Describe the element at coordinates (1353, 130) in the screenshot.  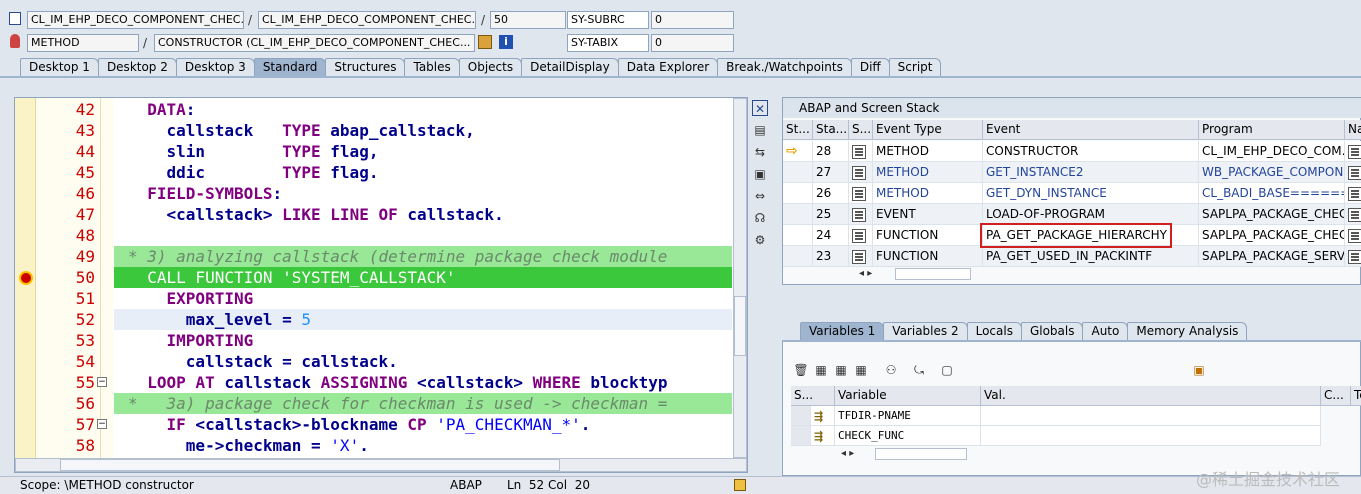
I see `stack-col-header: Na` at that location.